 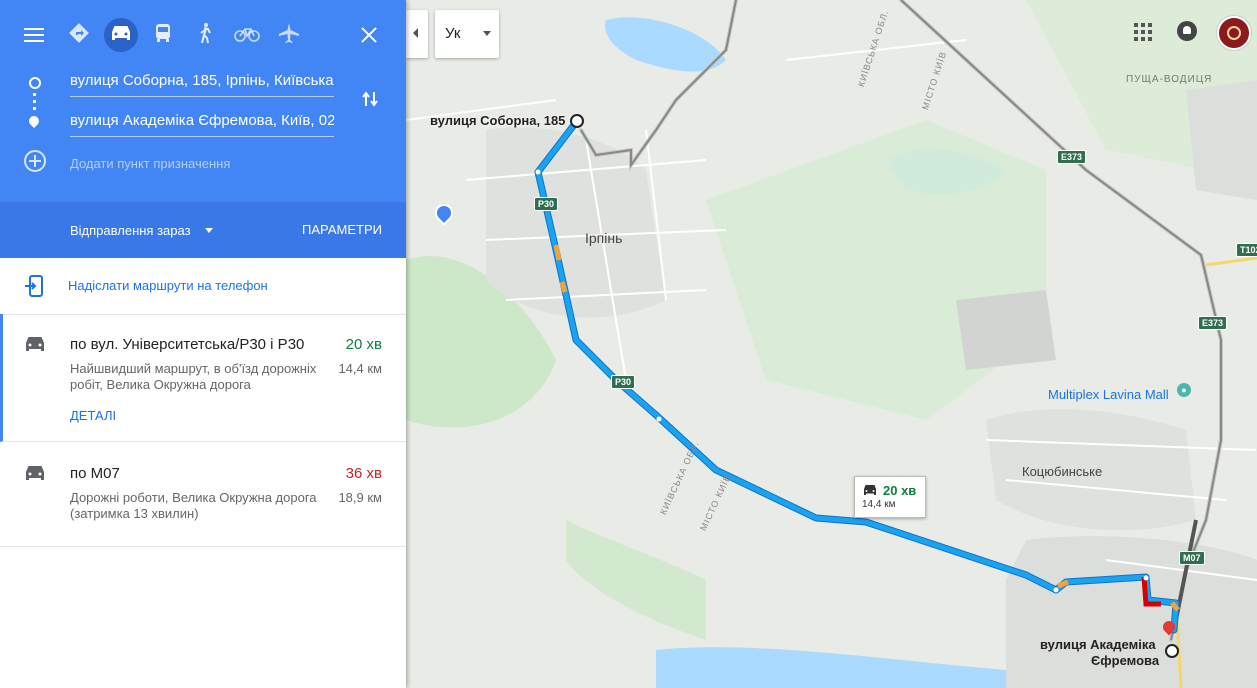 What do you see at coordinates (577, 121) in the screenshot?
I see `origin-marker` at bounding box center [577, 121].